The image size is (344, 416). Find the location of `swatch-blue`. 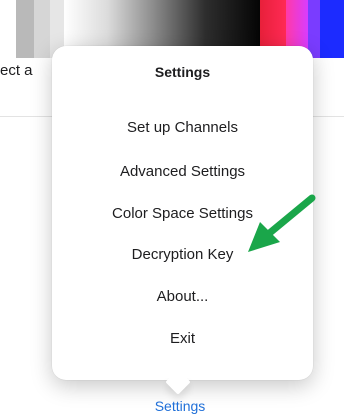

swatch-blue is located at coordinates (332, 29).